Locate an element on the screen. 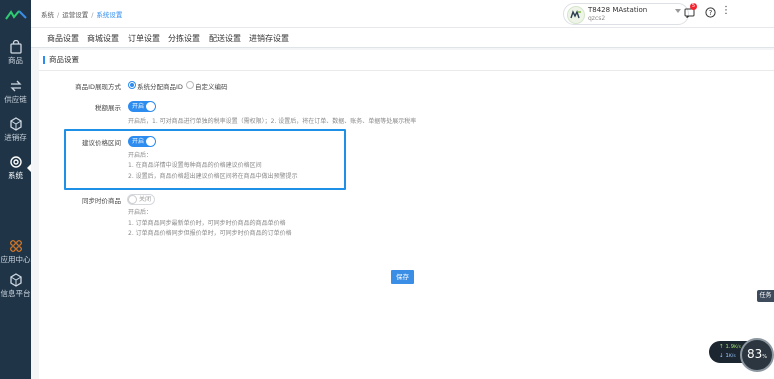 The image size is (774, 379). user-menu: T8428 MAstation qzcs2 is located at coordinates (626, 14).